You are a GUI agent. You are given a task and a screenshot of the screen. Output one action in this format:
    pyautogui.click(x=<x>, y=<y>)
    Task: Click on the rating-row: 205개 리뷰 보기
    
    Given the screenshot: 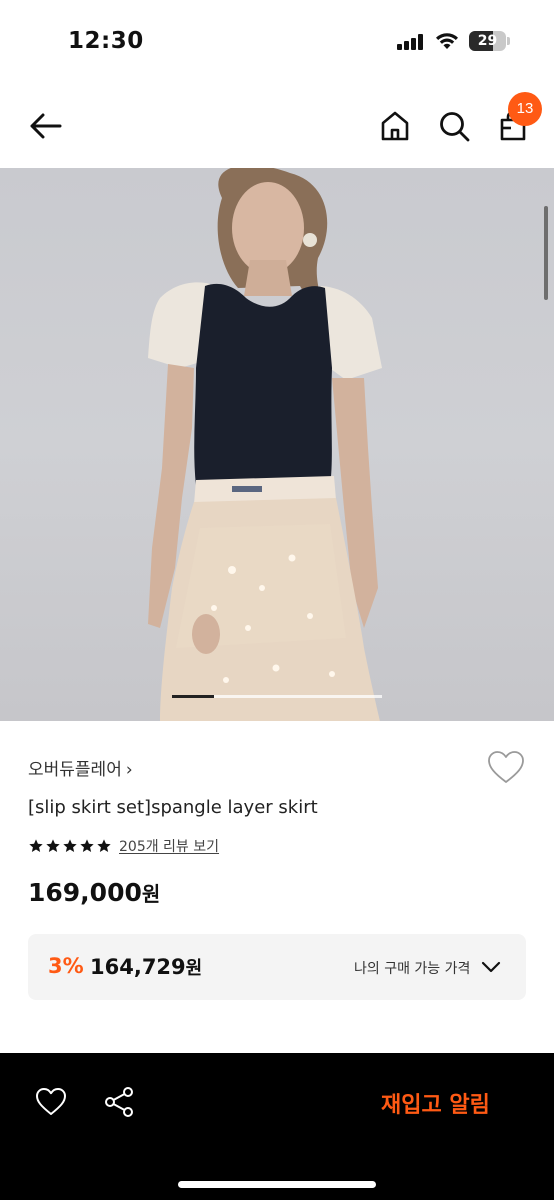 What is the action you would take?
    pyautogui.click(x=123, y=846)
    